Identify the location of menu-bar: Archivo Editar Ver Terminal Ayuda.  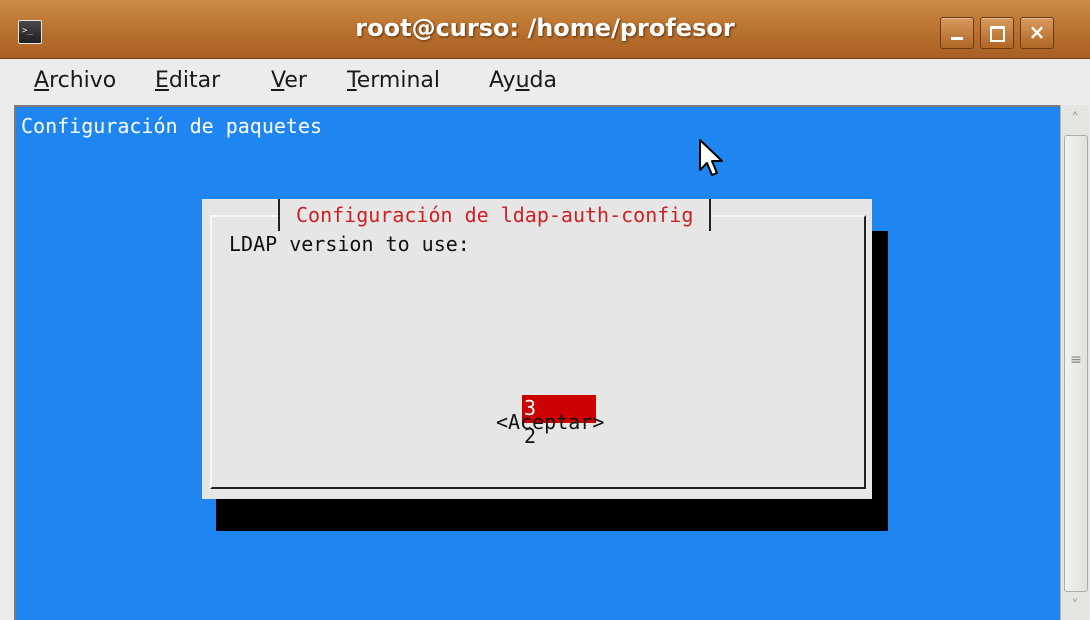
(545, 81).